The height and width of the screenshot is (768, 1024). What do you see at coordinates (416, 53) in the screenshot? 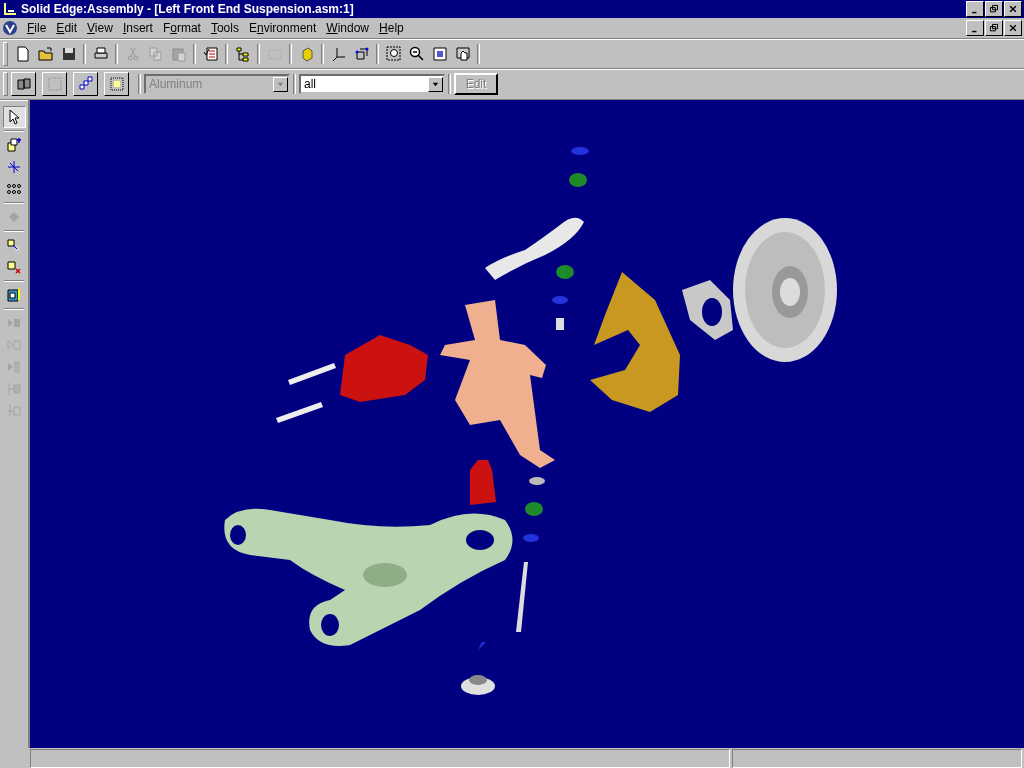
I see `zoom-out-icon` at bounding box center [416, 53].